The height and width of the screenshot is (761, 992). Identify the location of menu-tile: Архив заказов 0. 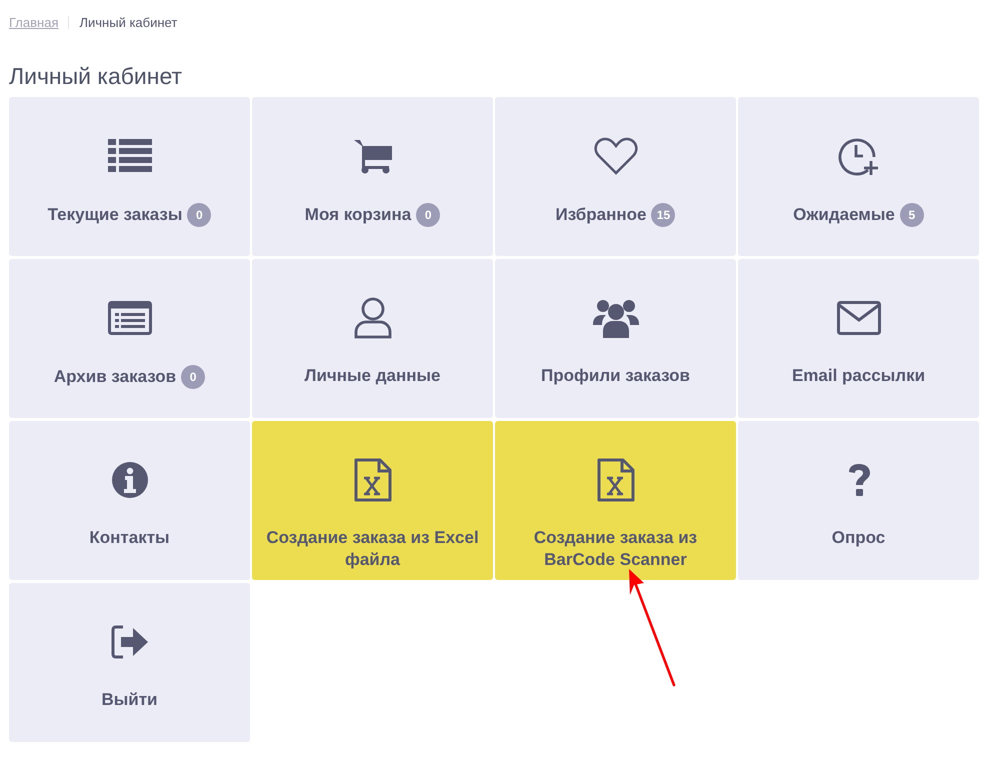
(129, 338).